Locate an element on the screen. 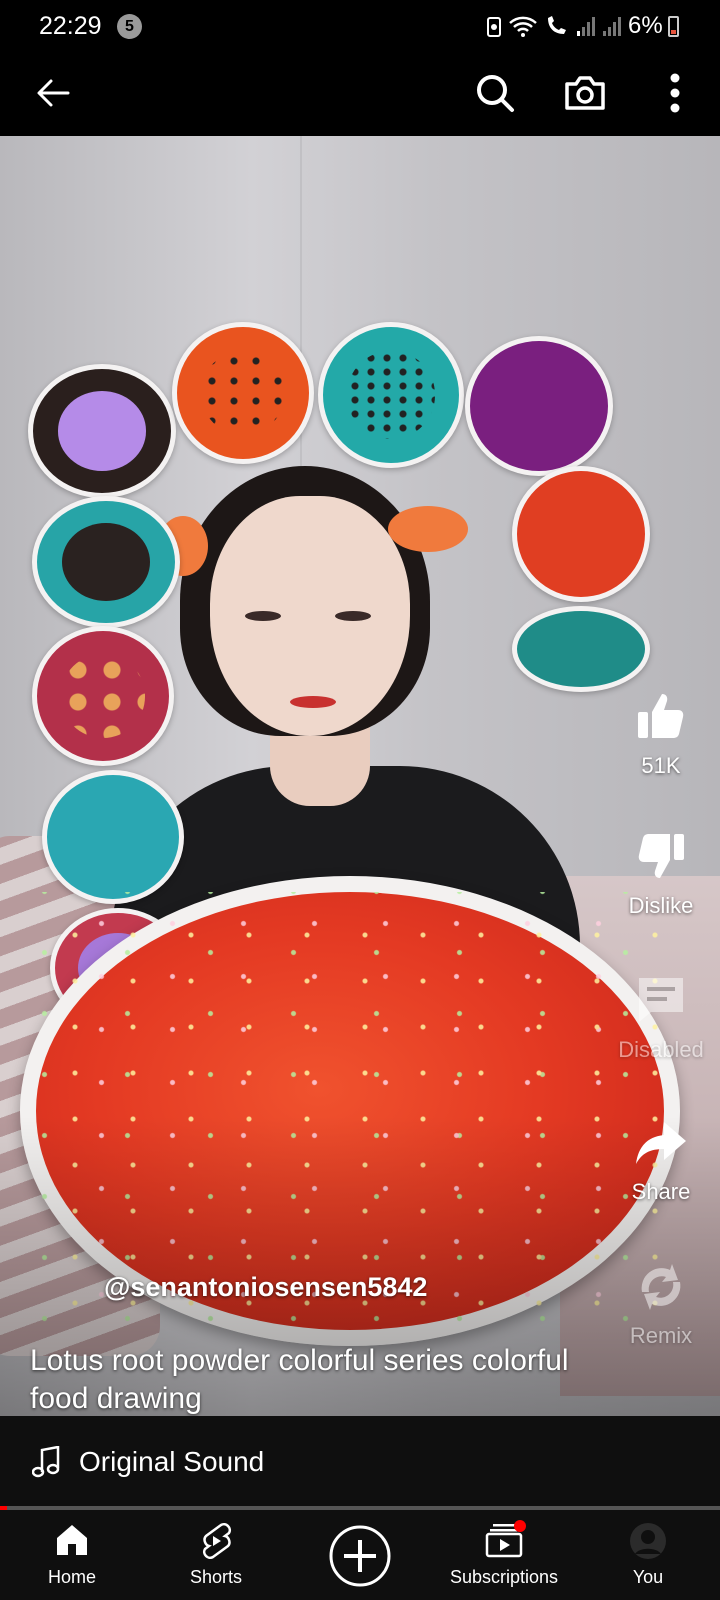 The image size is (720, 1600). subscriptions-new-dot is located at coordinates (520, 1526).